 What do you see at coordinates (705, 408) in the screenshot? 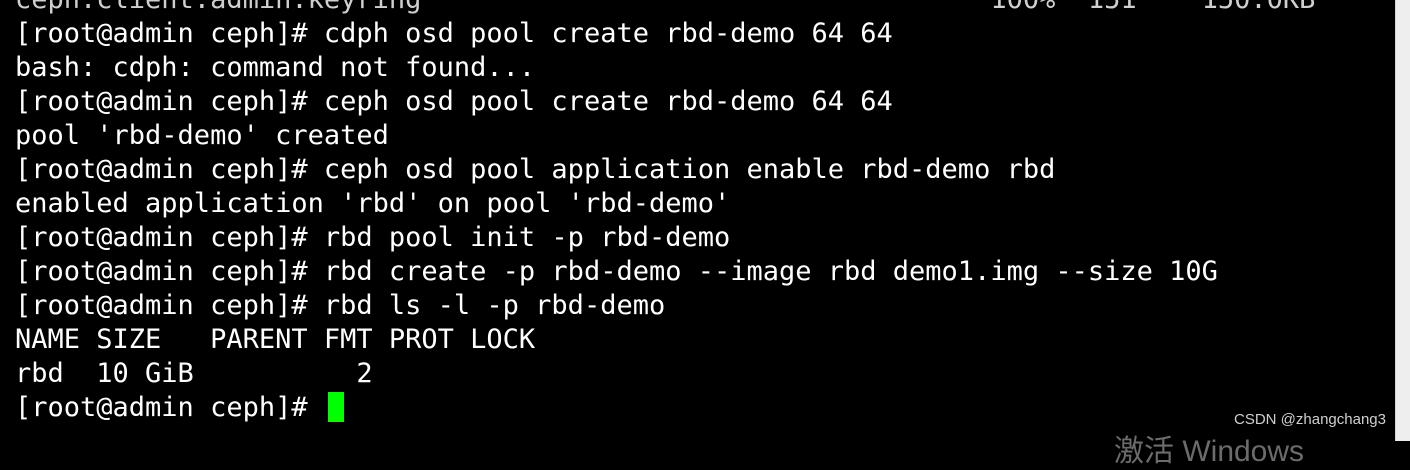
I see `prompt-line: [root@admin ceph]#` at bounding box center [705, 408].